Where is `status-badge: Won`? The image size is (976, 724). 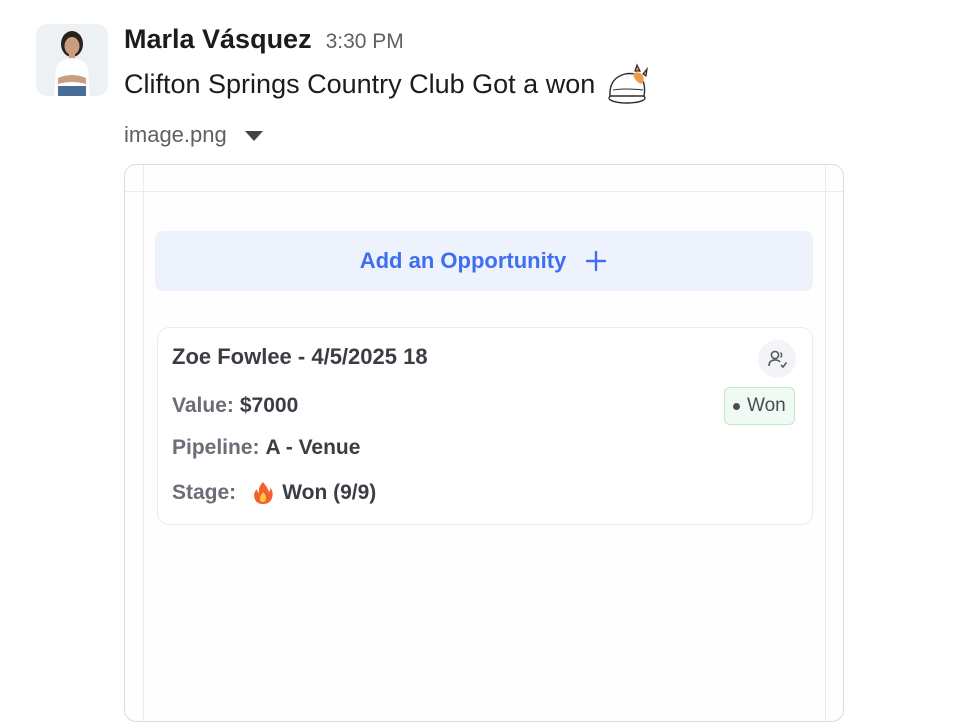
status-badge: Won is located at coordinates (759, 406).